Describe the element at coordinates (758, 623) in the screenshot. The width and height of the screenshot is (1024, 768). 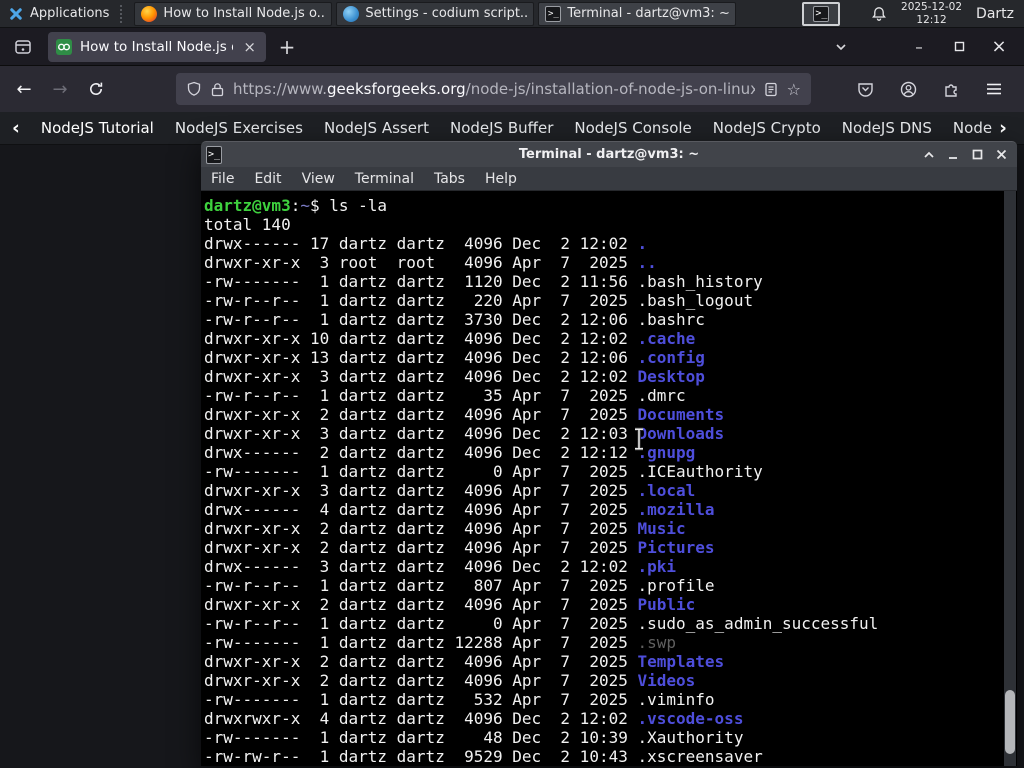
I see `file-name: .sudo_as_admin_successful` at that location.